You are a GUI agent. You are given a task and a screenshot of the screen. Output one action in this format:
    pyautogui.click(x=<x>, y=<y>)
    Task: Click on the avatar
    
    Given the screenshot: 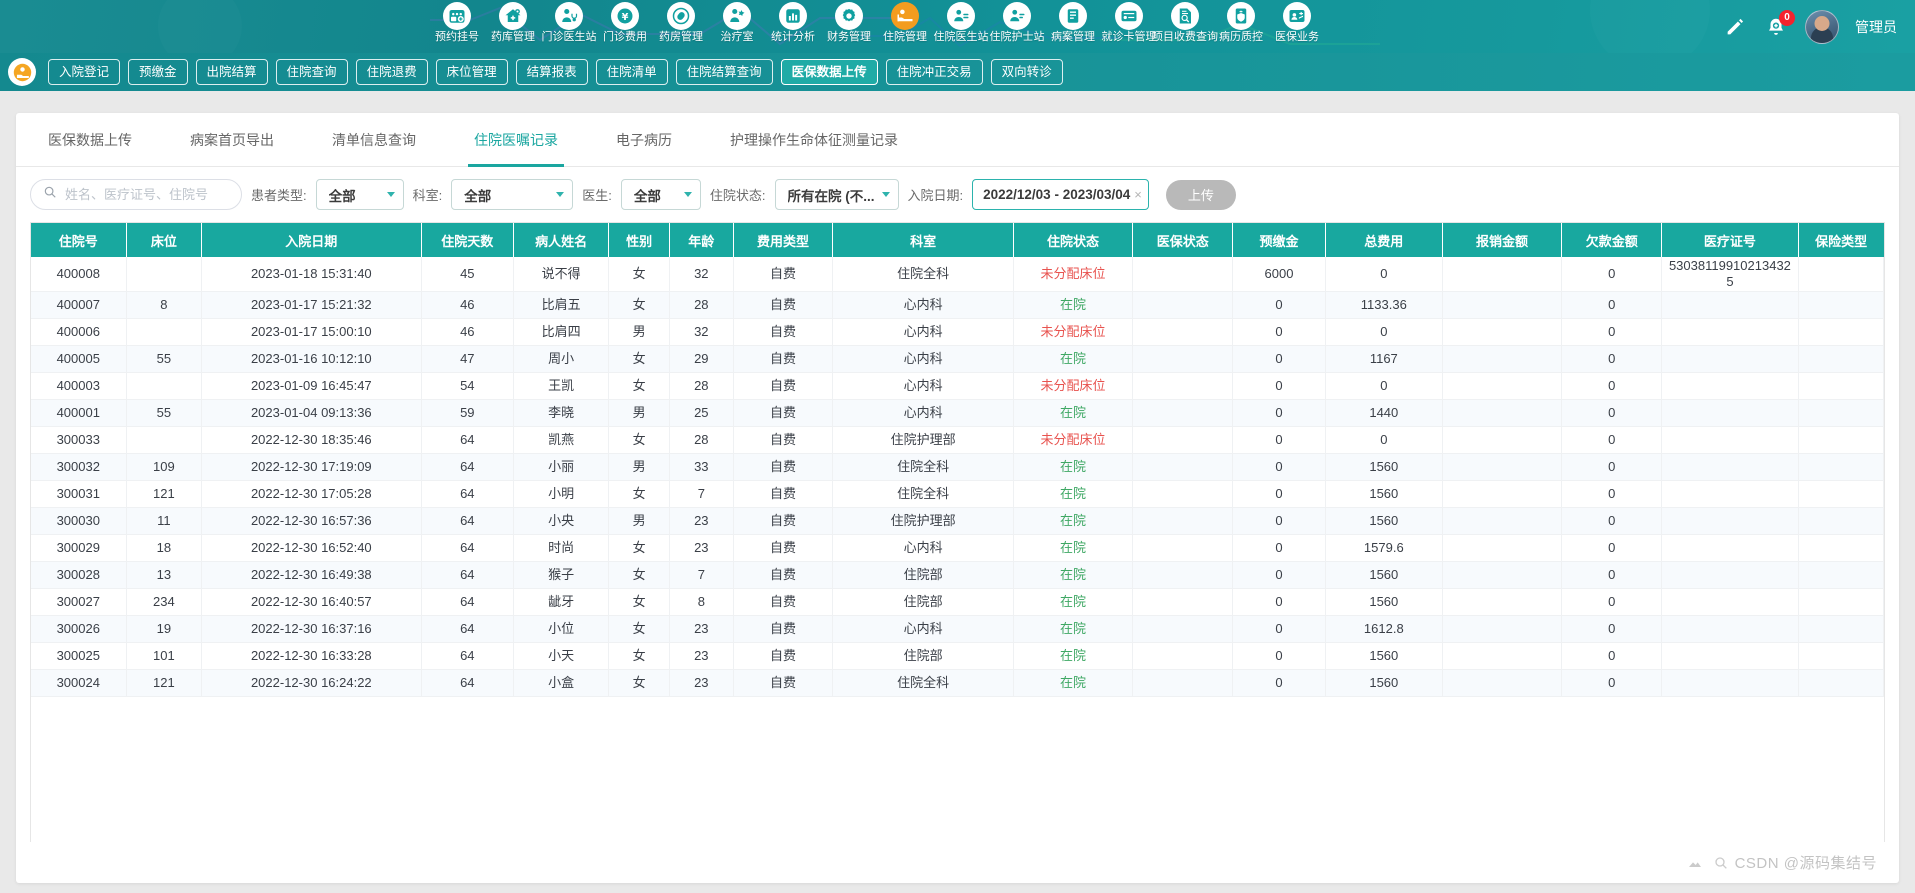 What is the action you would take?
    pyautogui.click(x=1822, y=26)
    